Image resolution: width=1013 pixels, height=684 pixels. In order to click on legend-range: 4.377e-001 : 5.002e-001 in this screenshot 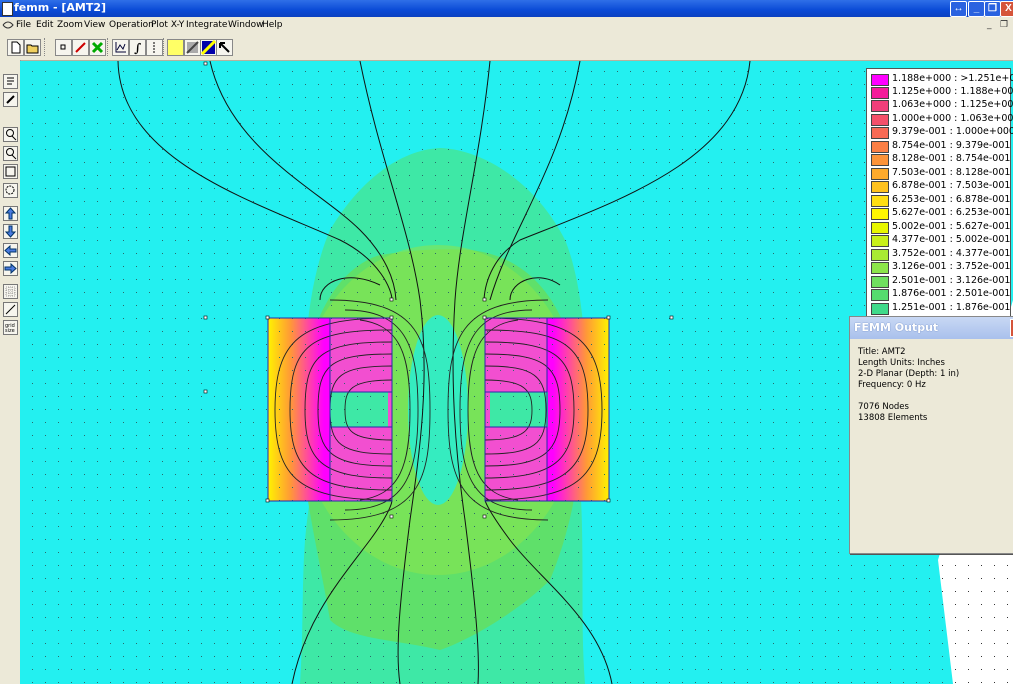, I will do `click(951, 239)`.